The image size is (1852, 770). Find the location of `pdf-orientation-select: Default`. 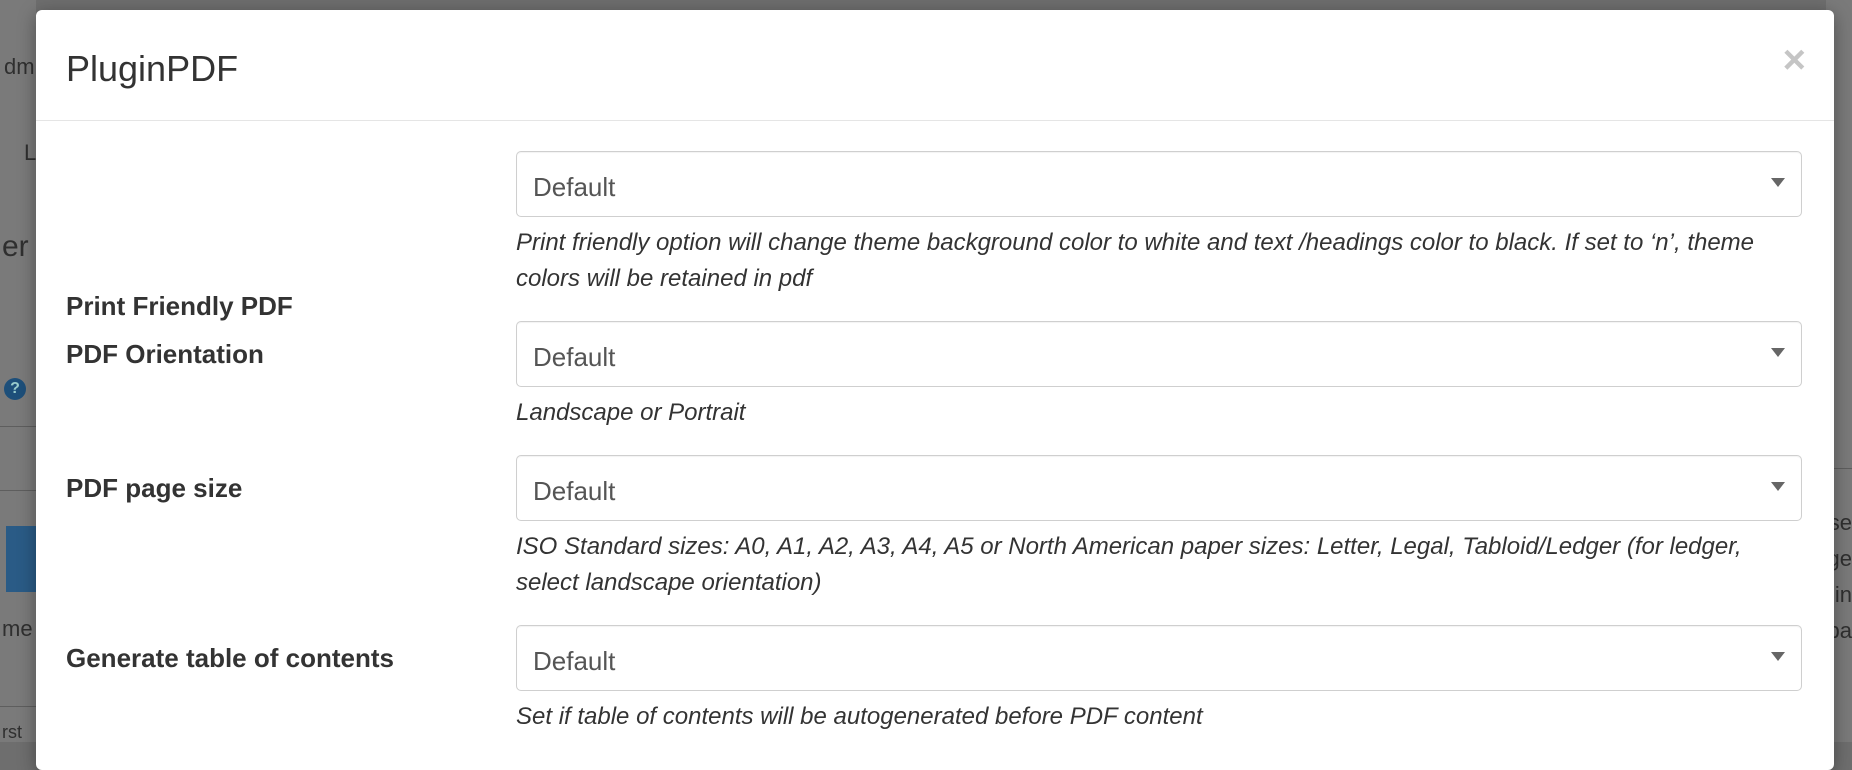

pdf-orientation-select: Default is located at coordinates (1159, 354).